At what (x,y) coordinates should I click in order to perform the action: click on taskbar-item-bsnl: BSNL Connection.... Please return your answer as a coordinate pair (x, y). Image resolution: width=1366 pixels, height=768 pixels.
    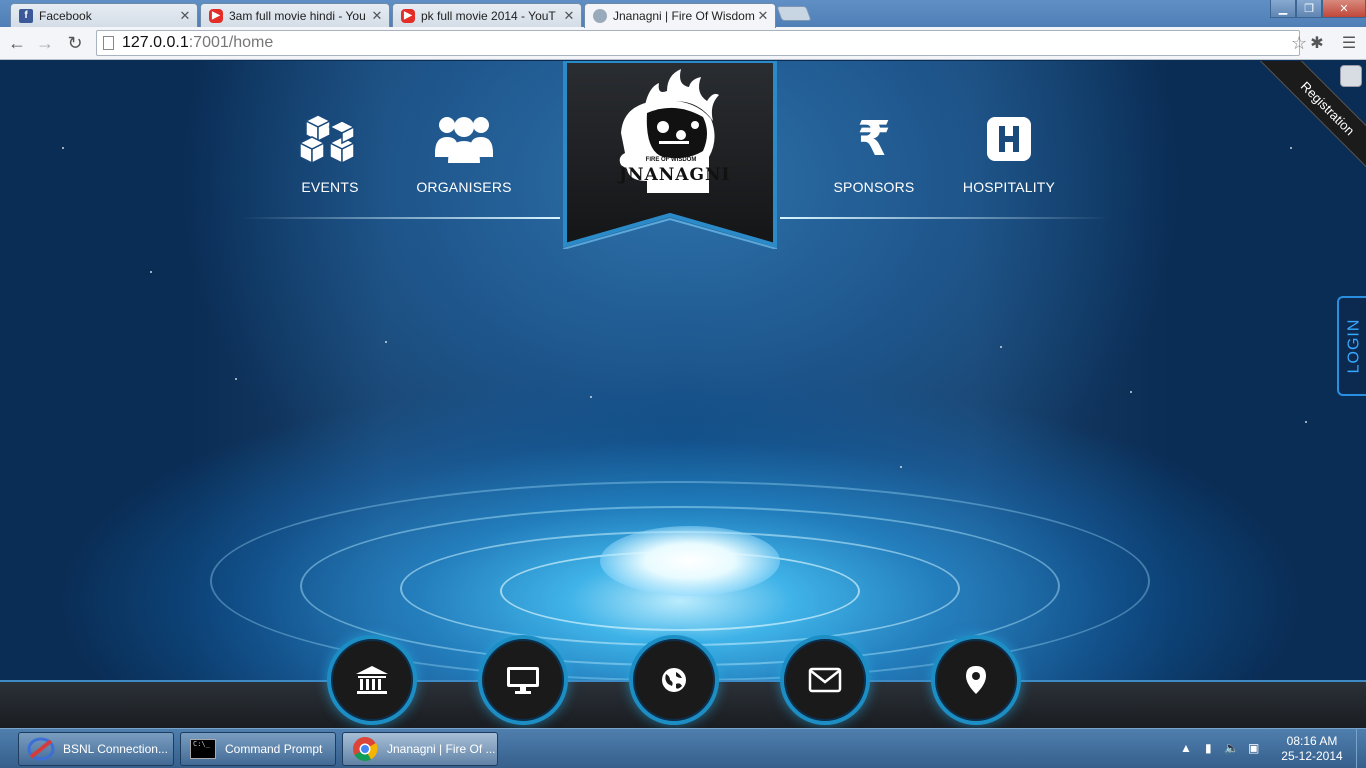
    Looking at the image, I should click on (96, 749).